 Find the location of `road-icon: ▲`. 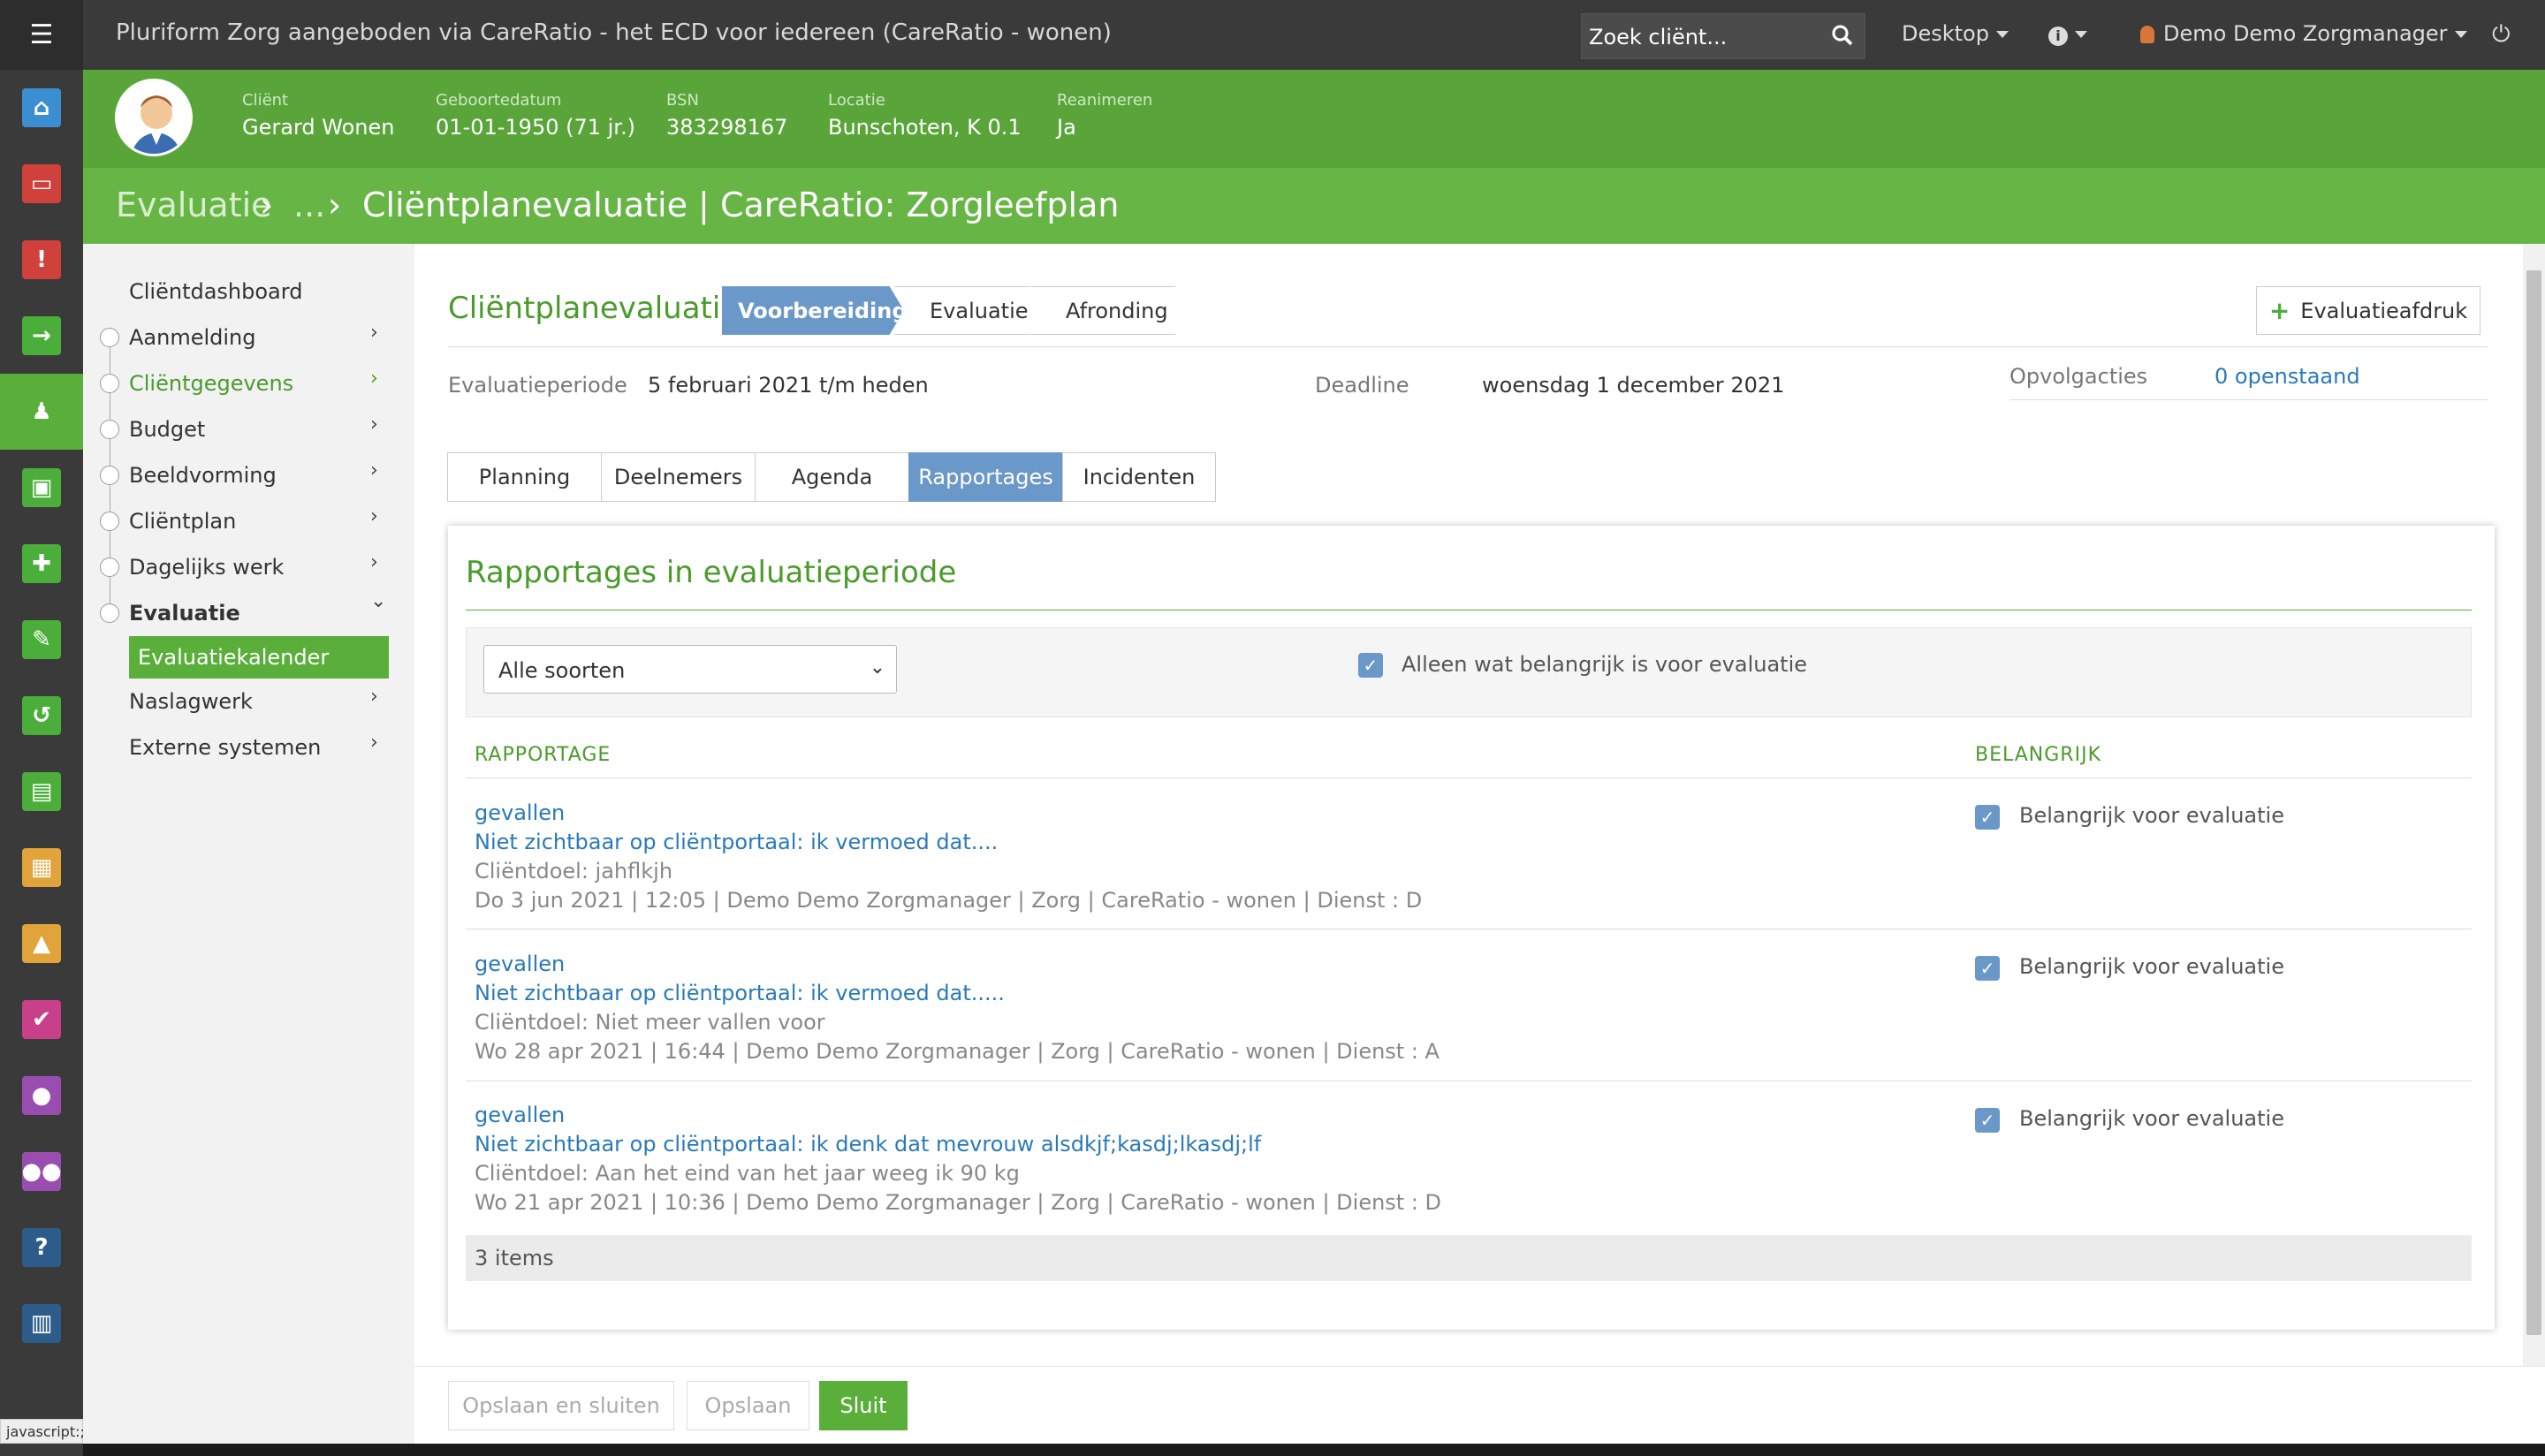

road-icon: ▲ is located at coordinates (41, 944).